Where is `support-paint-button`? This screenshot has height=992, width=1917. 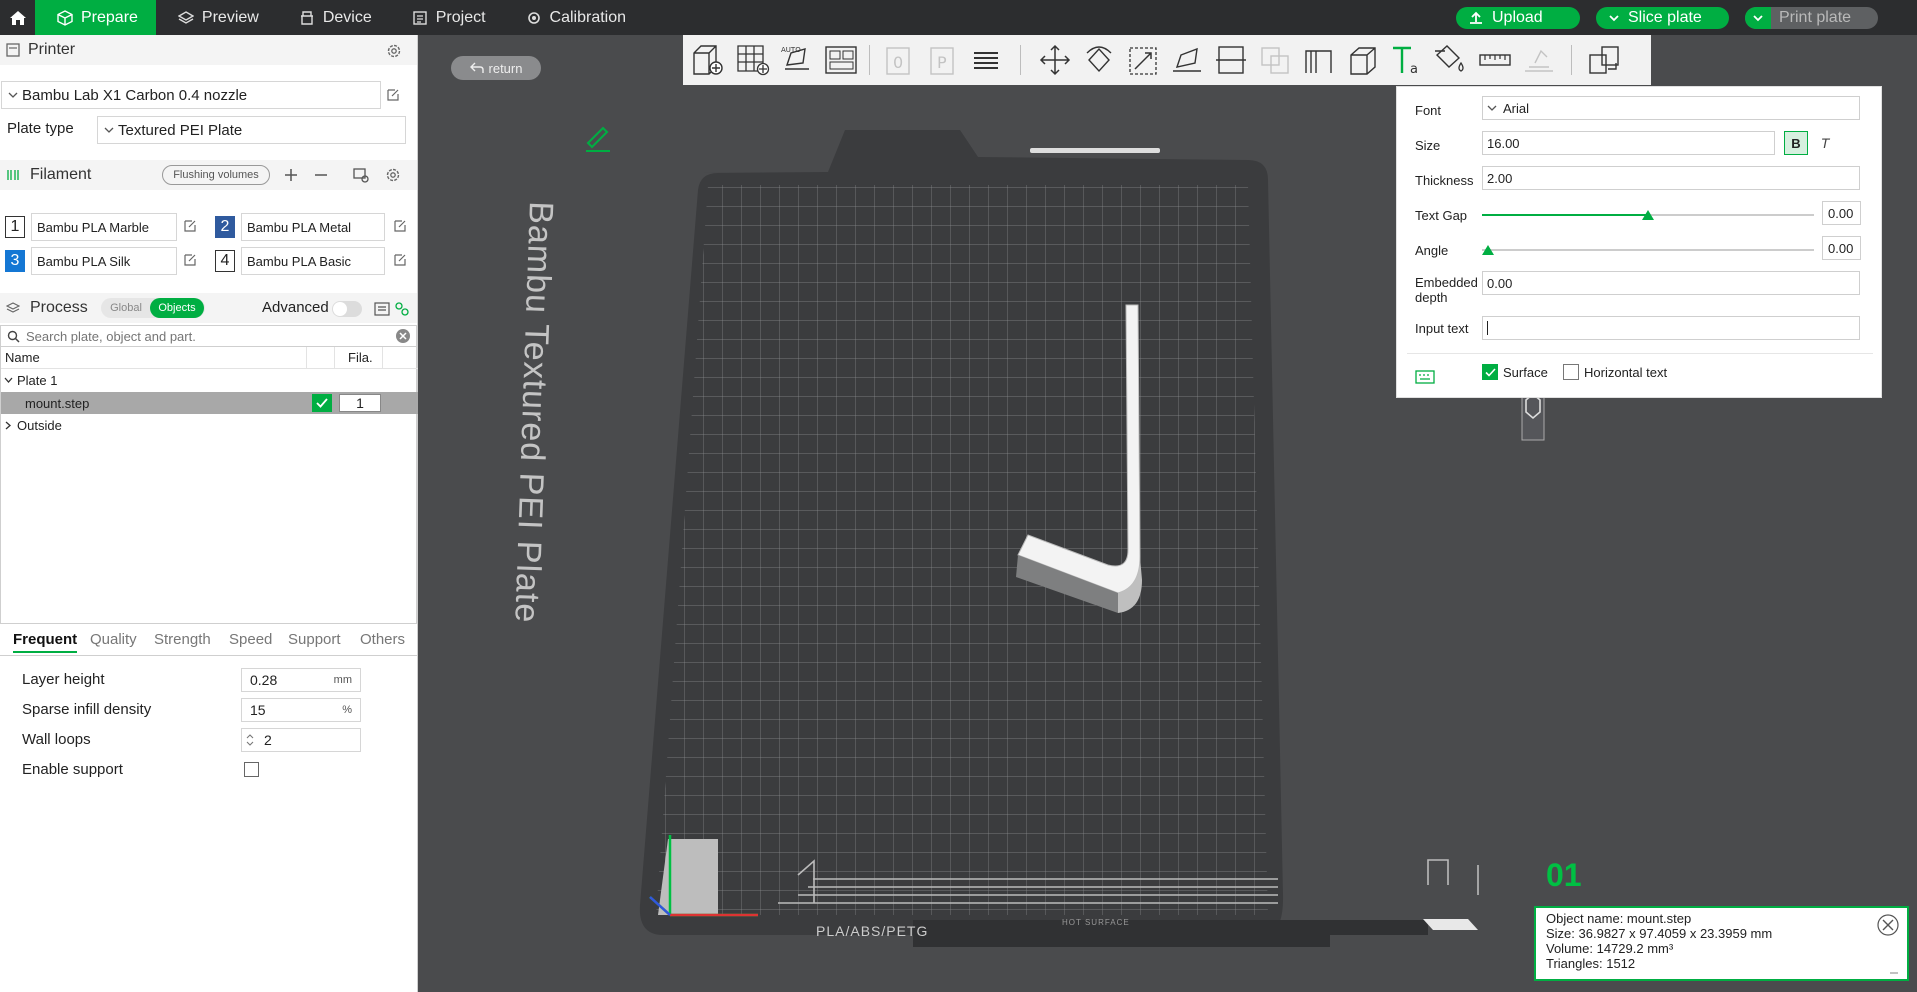
support-paint-button is located at coordinates (1319, 60).